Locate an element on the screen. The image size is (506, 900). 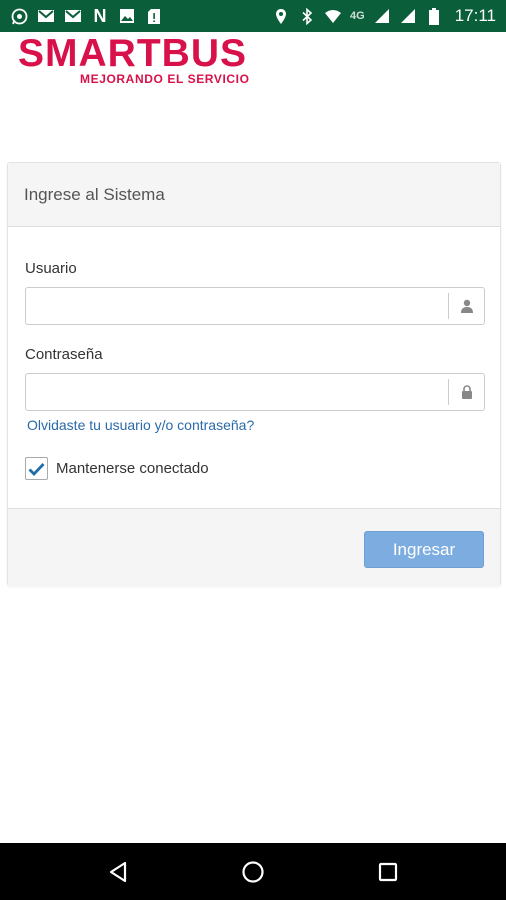
sim-alert-icon is located at coordinates (154, 16).